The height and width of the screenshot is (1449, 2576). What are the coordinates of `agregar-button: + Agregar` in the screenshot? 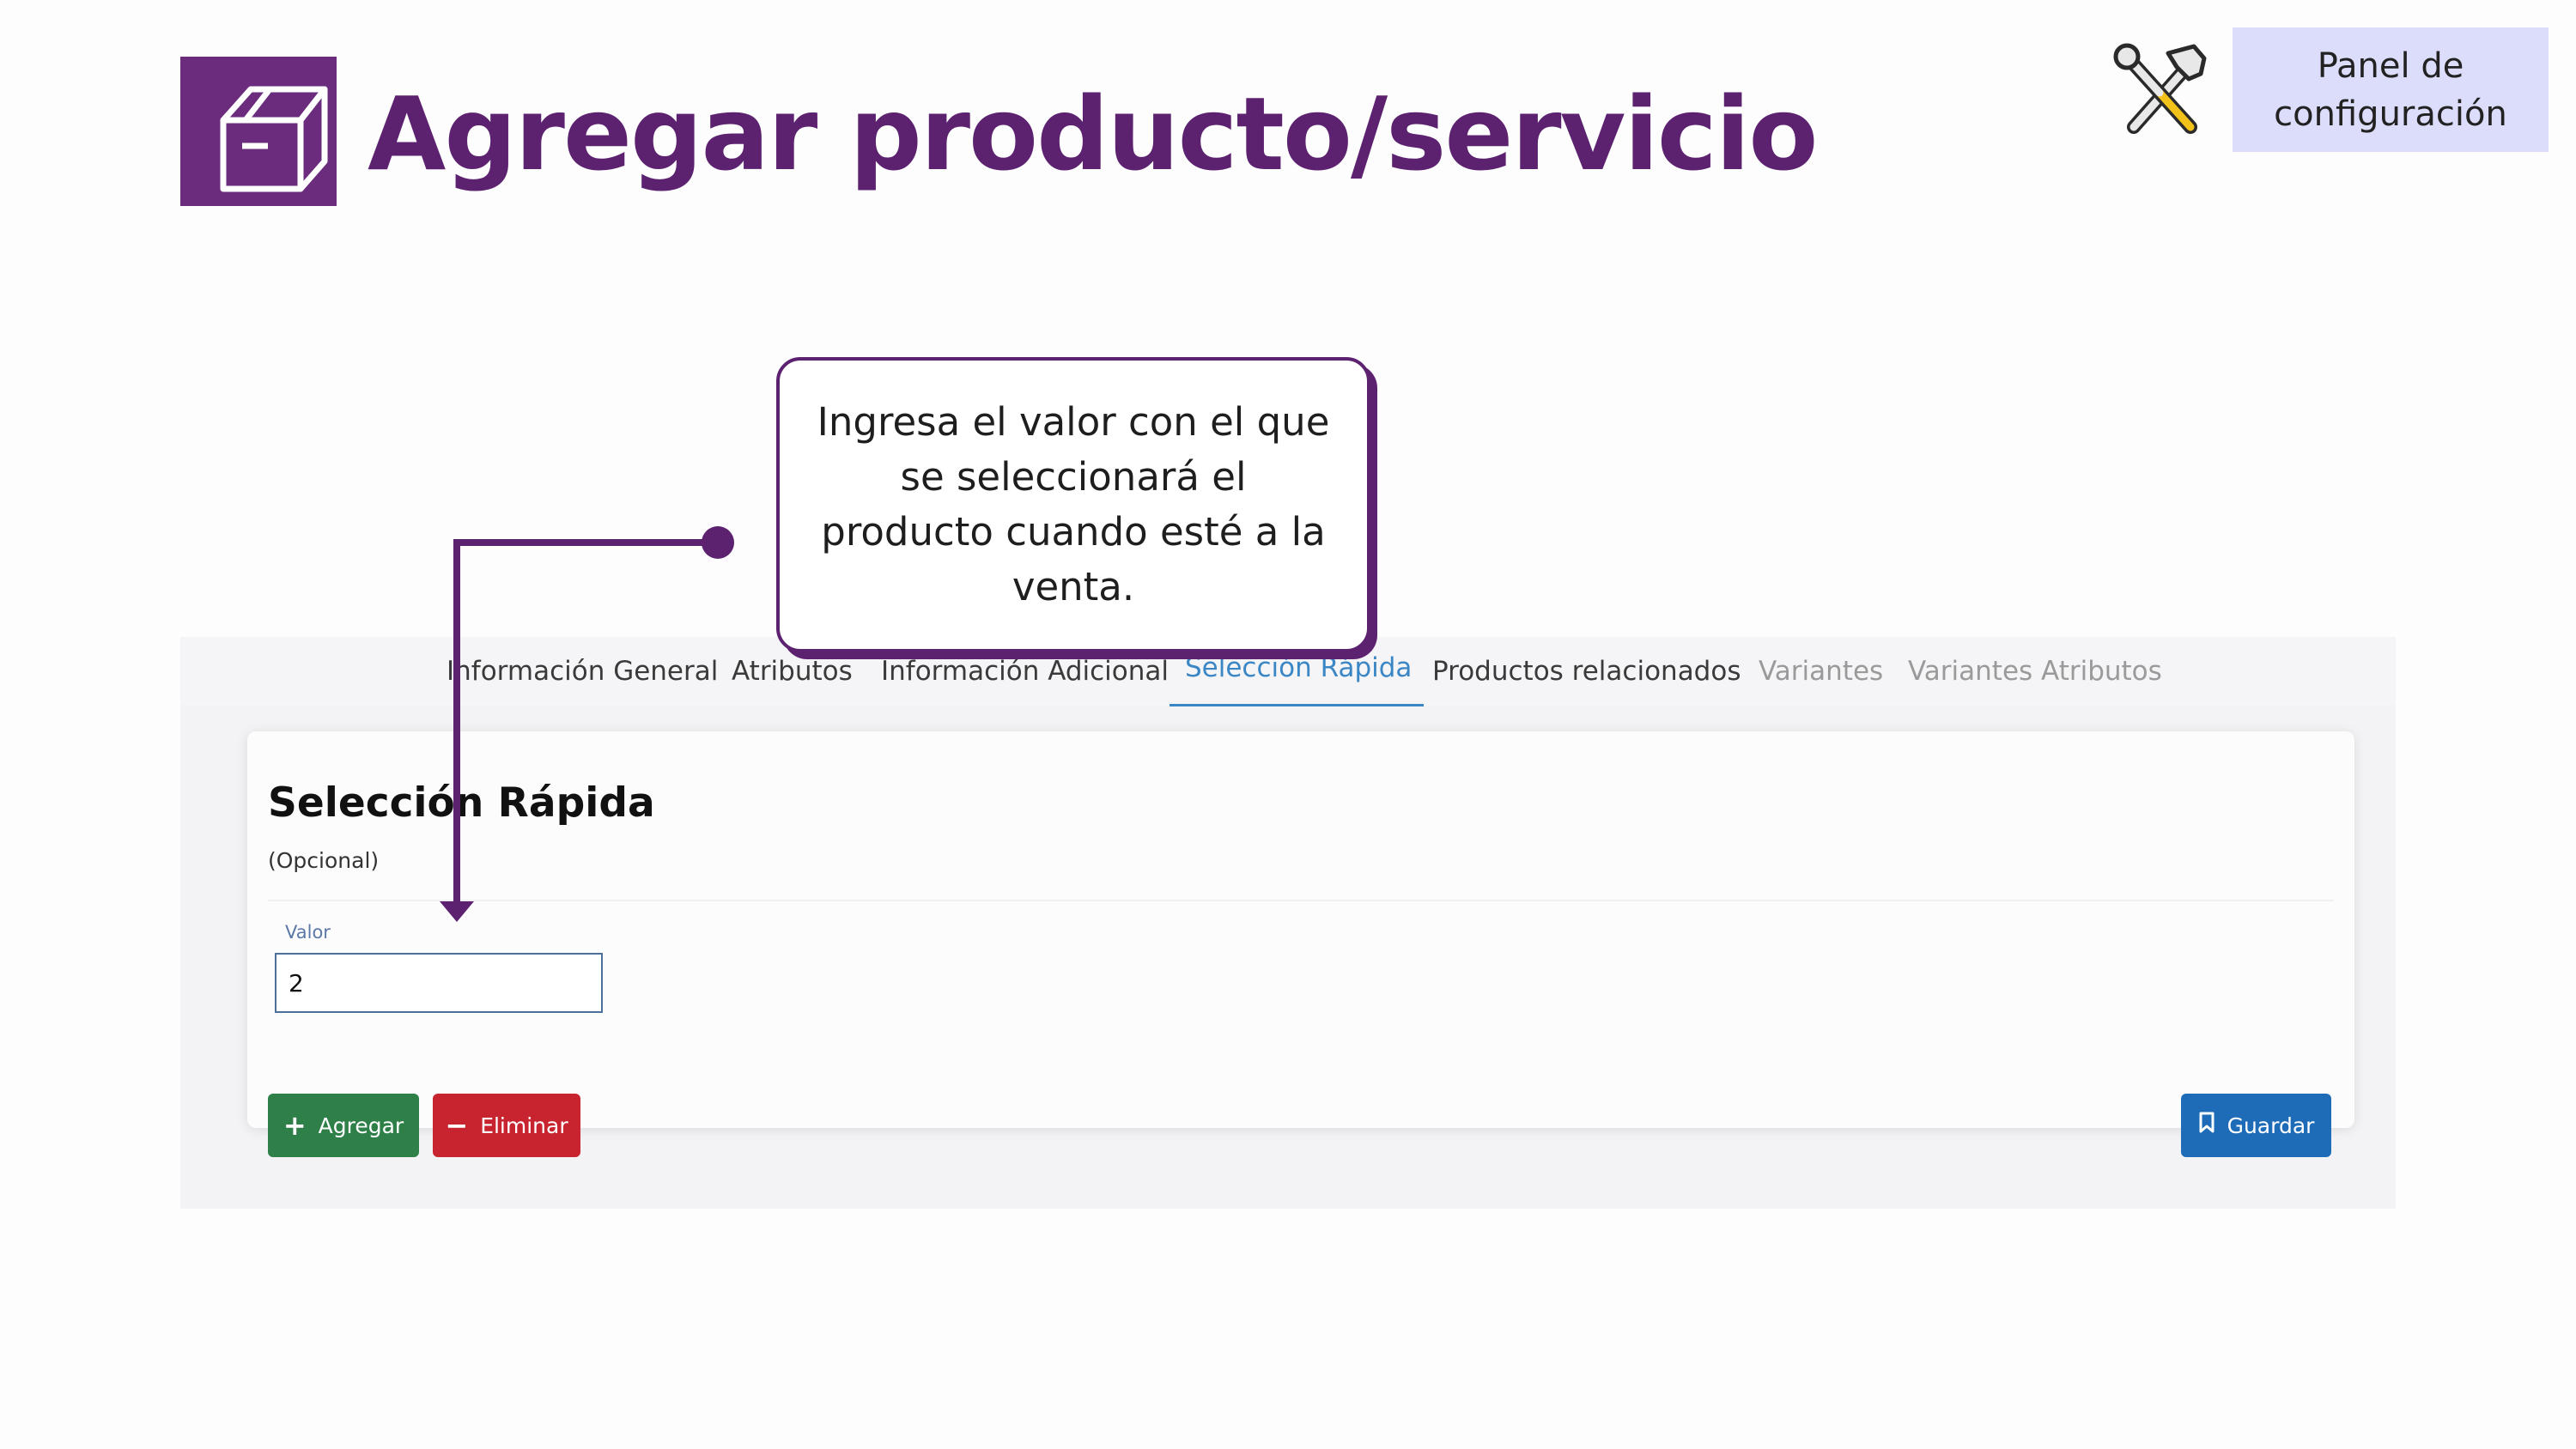 It's located at (344, 1125).